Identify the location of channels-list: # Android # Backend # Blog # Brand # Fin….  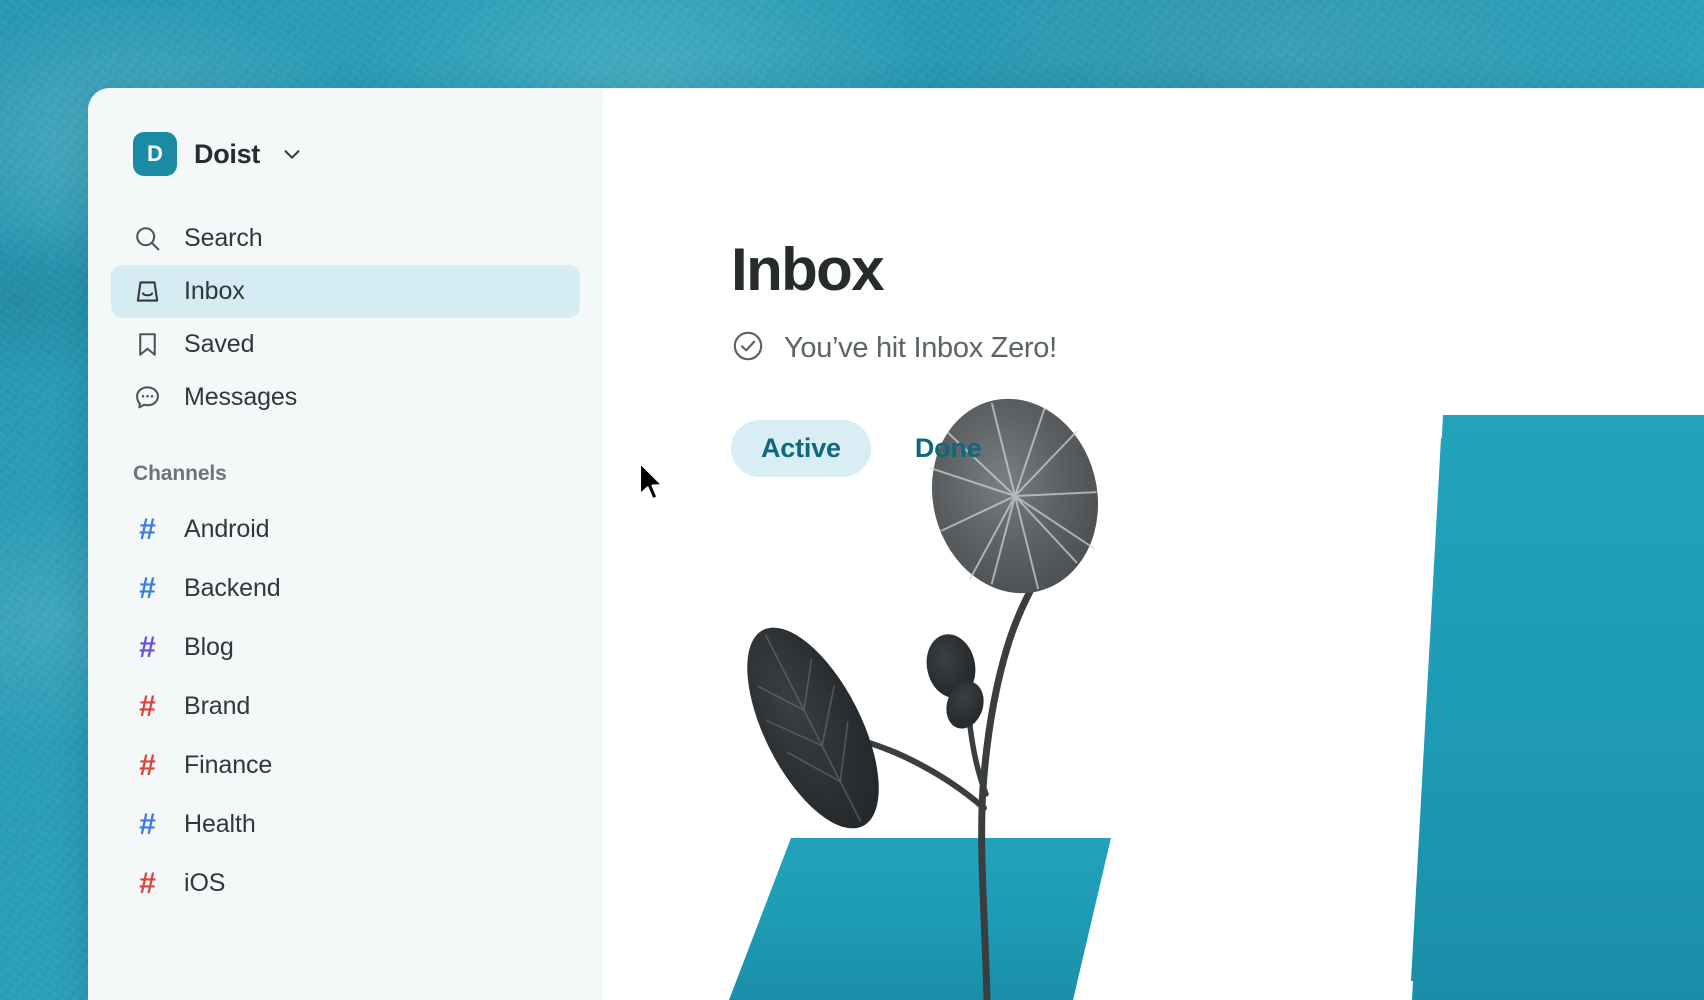
(345, 706).